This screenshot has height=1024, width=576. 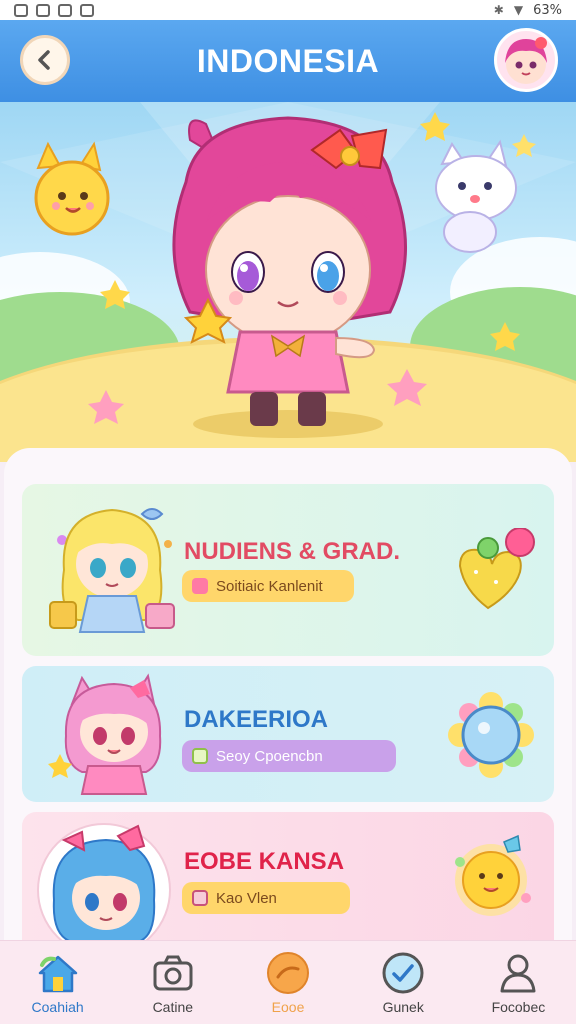 I want to click on nav-item-home: Coahiah, so click(x=57, y=982).